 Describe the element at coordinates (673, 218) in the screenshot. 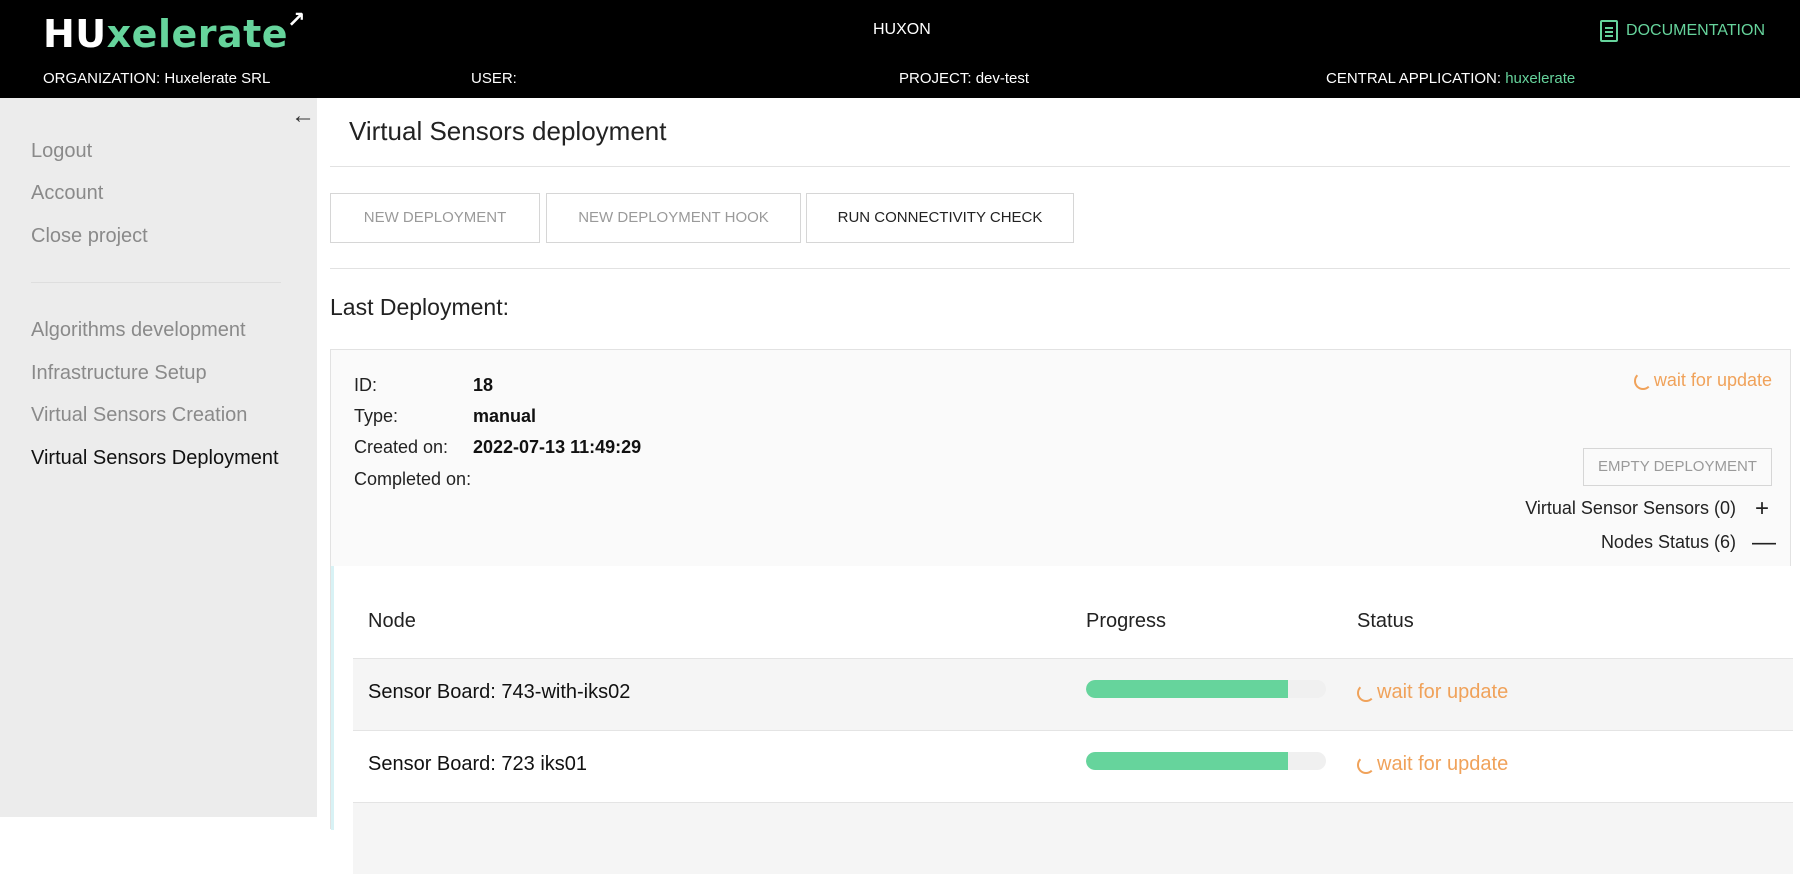

I see `new-deployment-hook-button: NEW DEPLOYMENT HOOK` at that location.